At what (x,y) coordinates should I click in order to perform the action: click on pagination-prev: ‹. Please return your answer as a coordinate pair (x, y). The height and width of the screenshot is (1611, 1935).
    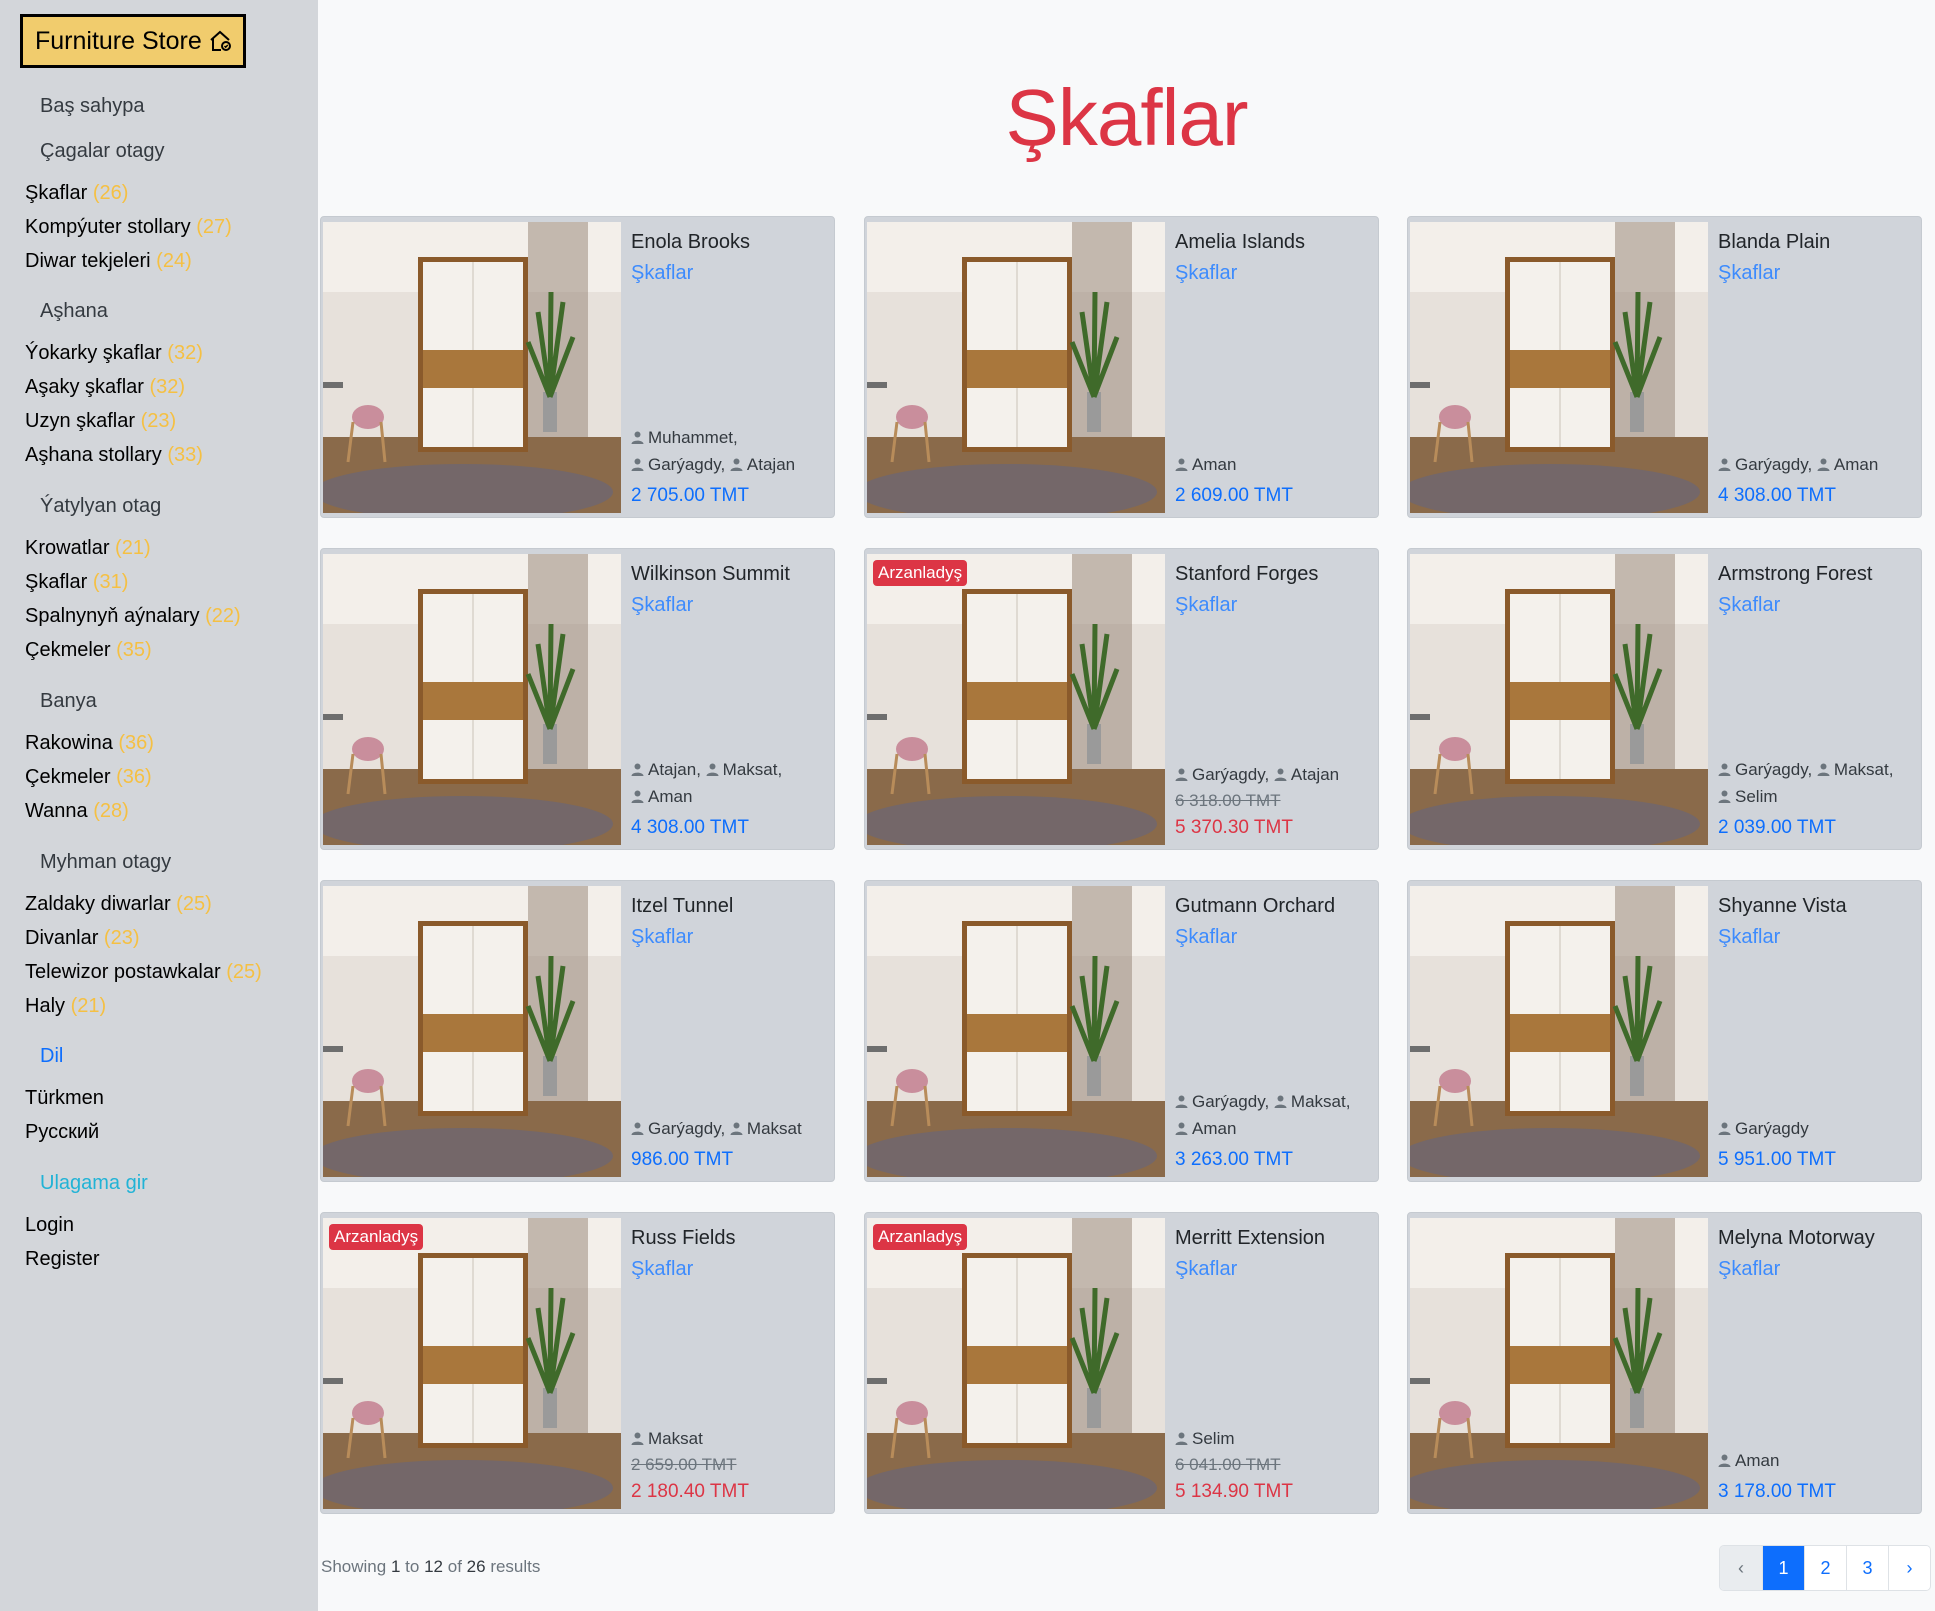
    Looking at the image, I should click on (1741, 1568).